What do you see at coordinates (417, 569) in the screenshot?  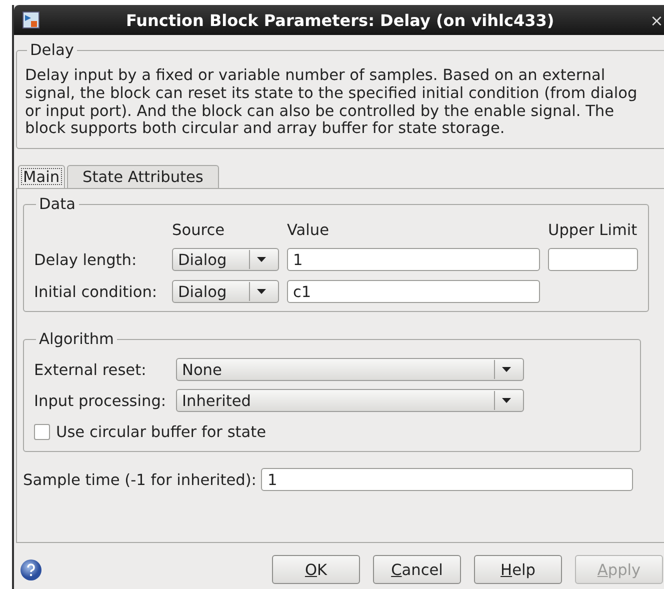 I see `dialog-button: Cancel` at bounding box center [417, 569].